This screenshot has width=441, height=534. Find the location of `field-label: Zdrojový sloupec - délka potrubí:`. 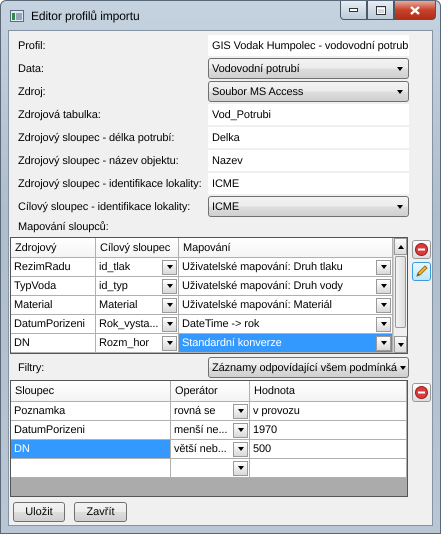

field-label: Zdrojový sloupec - délka potrubí: is located at coordinates (96, 138).